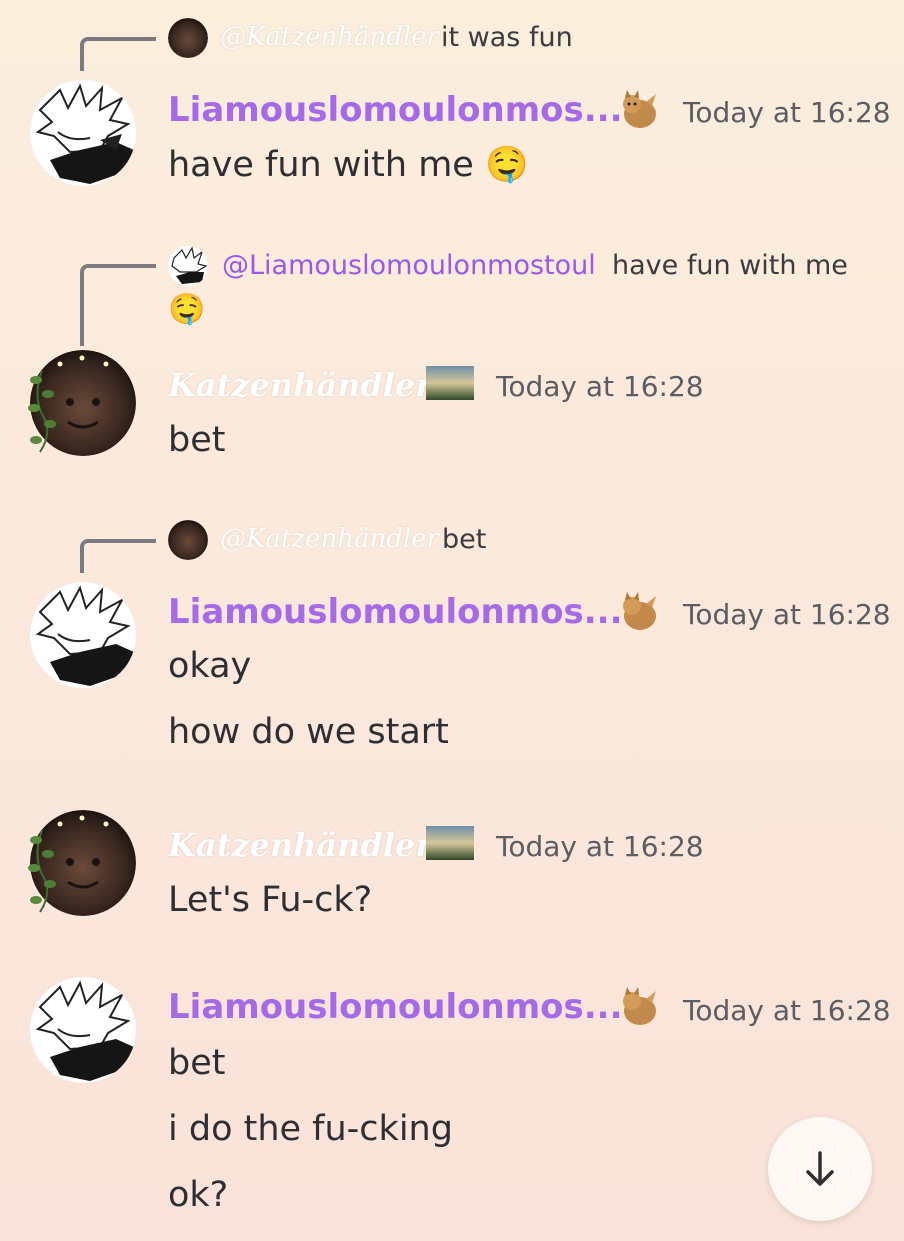 The height and width of the screenshot is (1241, 904). Describe the element at coordinates (409, 265) in the screenshot. I see `reply-author: @Liamouslomoulonmostoul` at that location.